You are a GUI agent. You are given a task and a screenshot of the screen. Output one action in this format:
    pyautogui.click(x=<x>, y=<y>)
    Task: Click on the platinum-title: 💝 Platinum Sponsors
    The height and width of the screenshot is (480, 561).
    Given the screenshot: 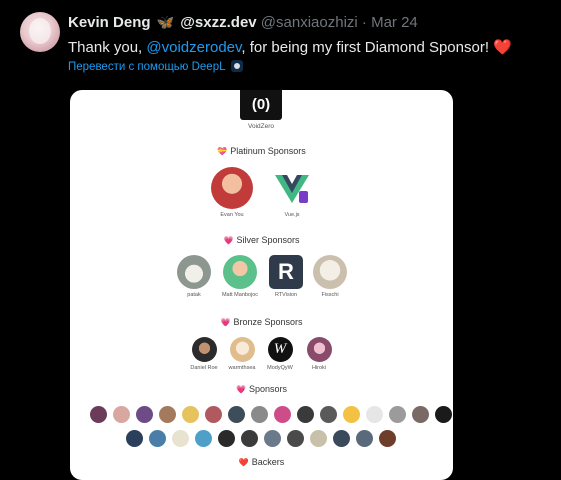 What is the action you would take?
    pyautogui.click(x=261, y=151)
    